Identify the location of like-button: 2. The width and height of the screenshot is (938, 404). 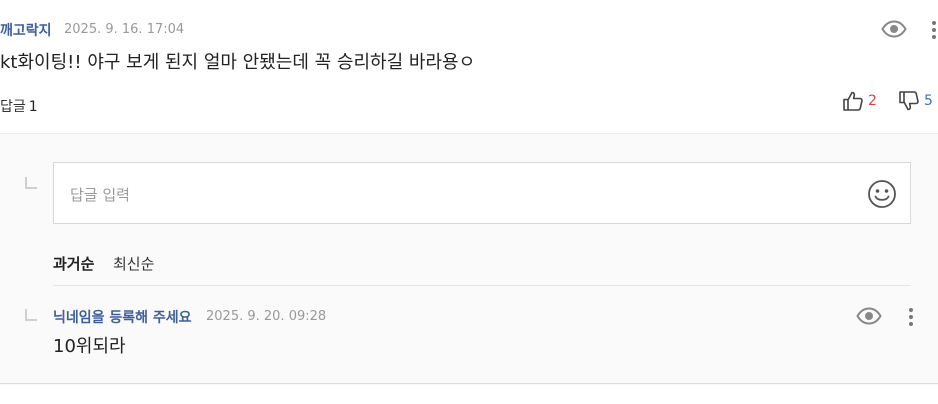
(859, 101).